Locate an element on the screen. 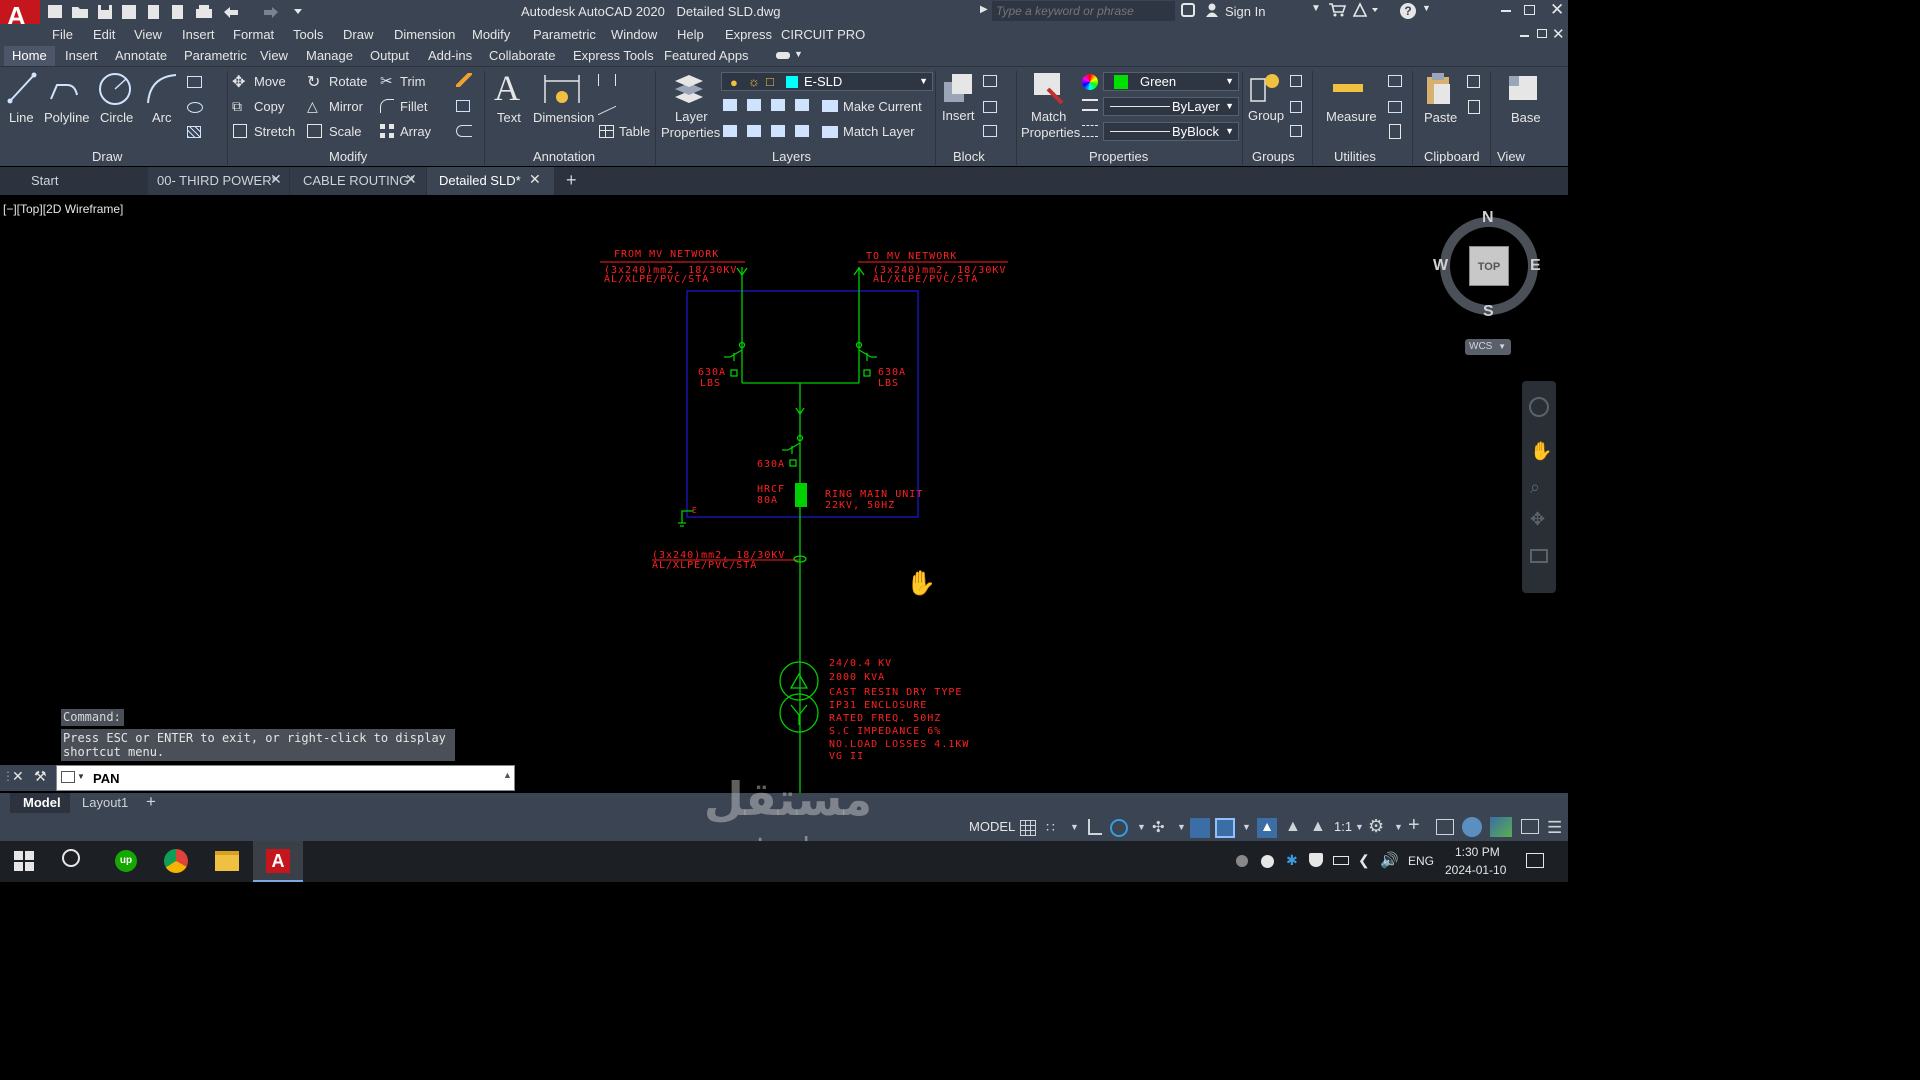 The image size is (1920, 1080). move-button: Move is located at coordinates (270, 81).